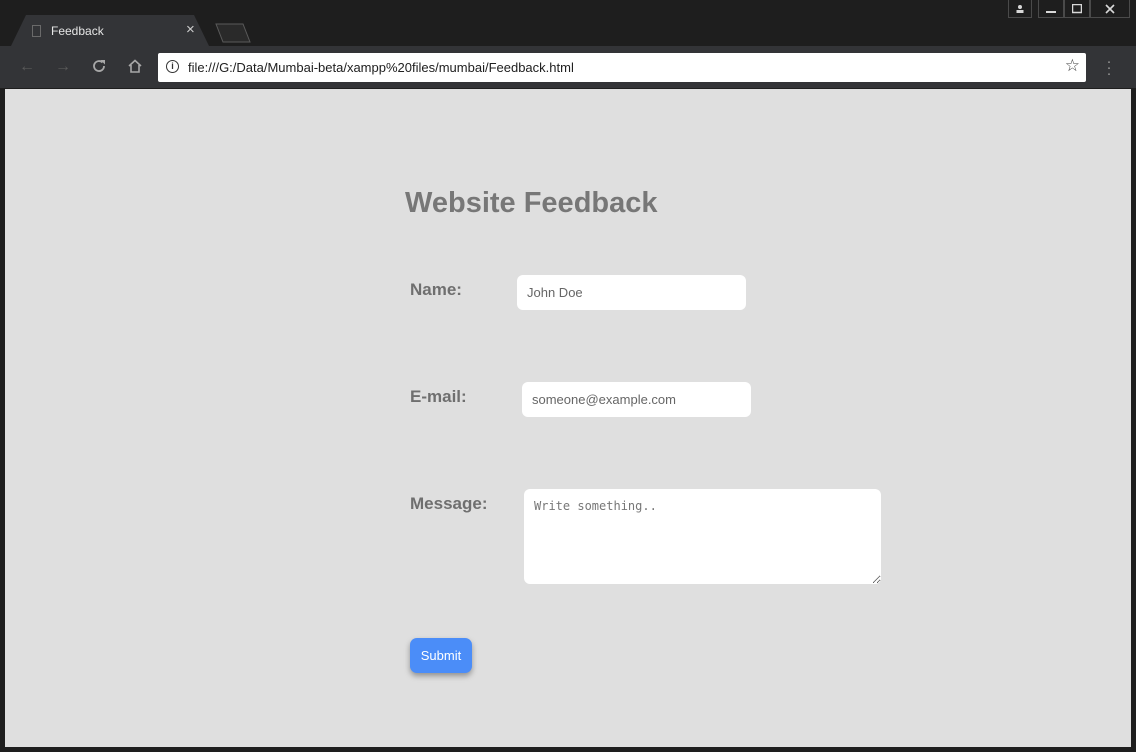 The image size is (1136, 752). Describe the element at coordinates (1077, 9) in the screenshot. I see `maximize-button` at that location.